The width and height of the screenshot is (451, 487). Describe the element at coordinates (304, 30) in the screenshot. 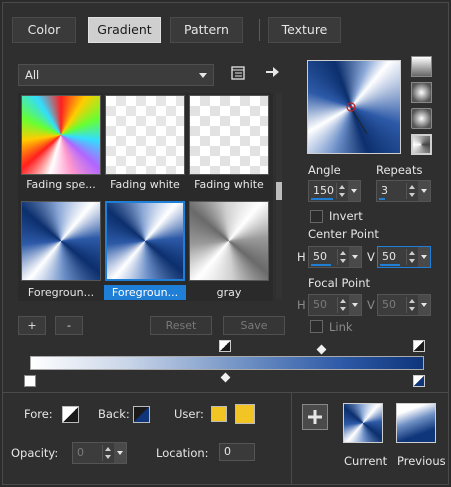

I see `tab-texture: Texture` at that location.